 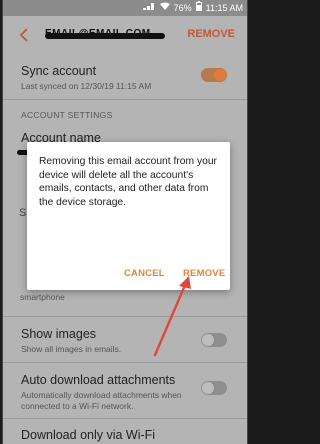 I want to click on battery-icon, so click(x=198, y=8).